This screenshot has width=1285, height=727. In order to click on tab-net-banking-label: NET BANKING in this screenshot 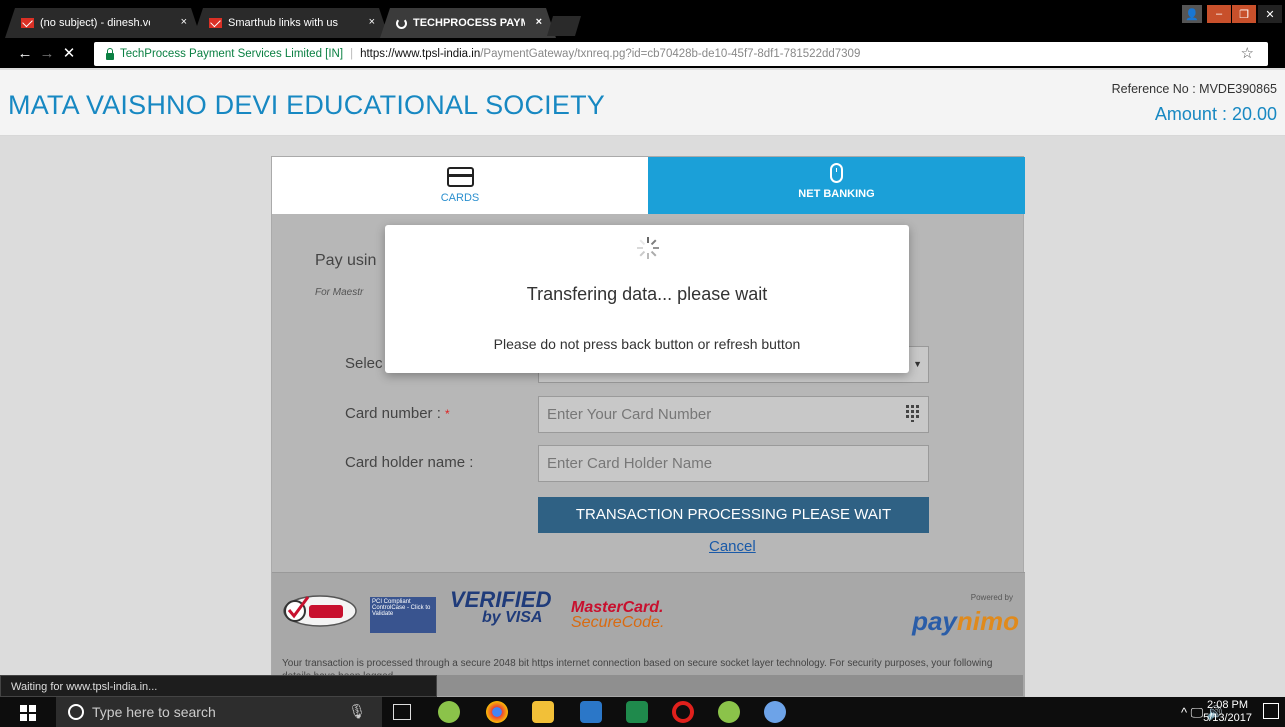, I will do `click(836, 194)`.